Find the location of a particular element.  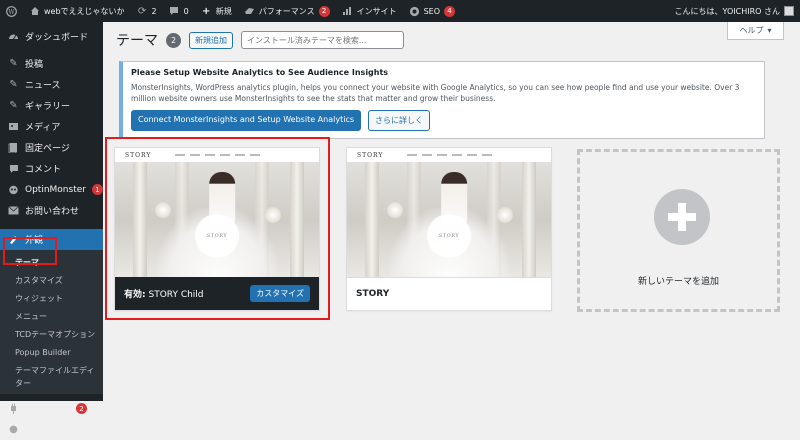

plus-icon is located at coordinates (682, 217).